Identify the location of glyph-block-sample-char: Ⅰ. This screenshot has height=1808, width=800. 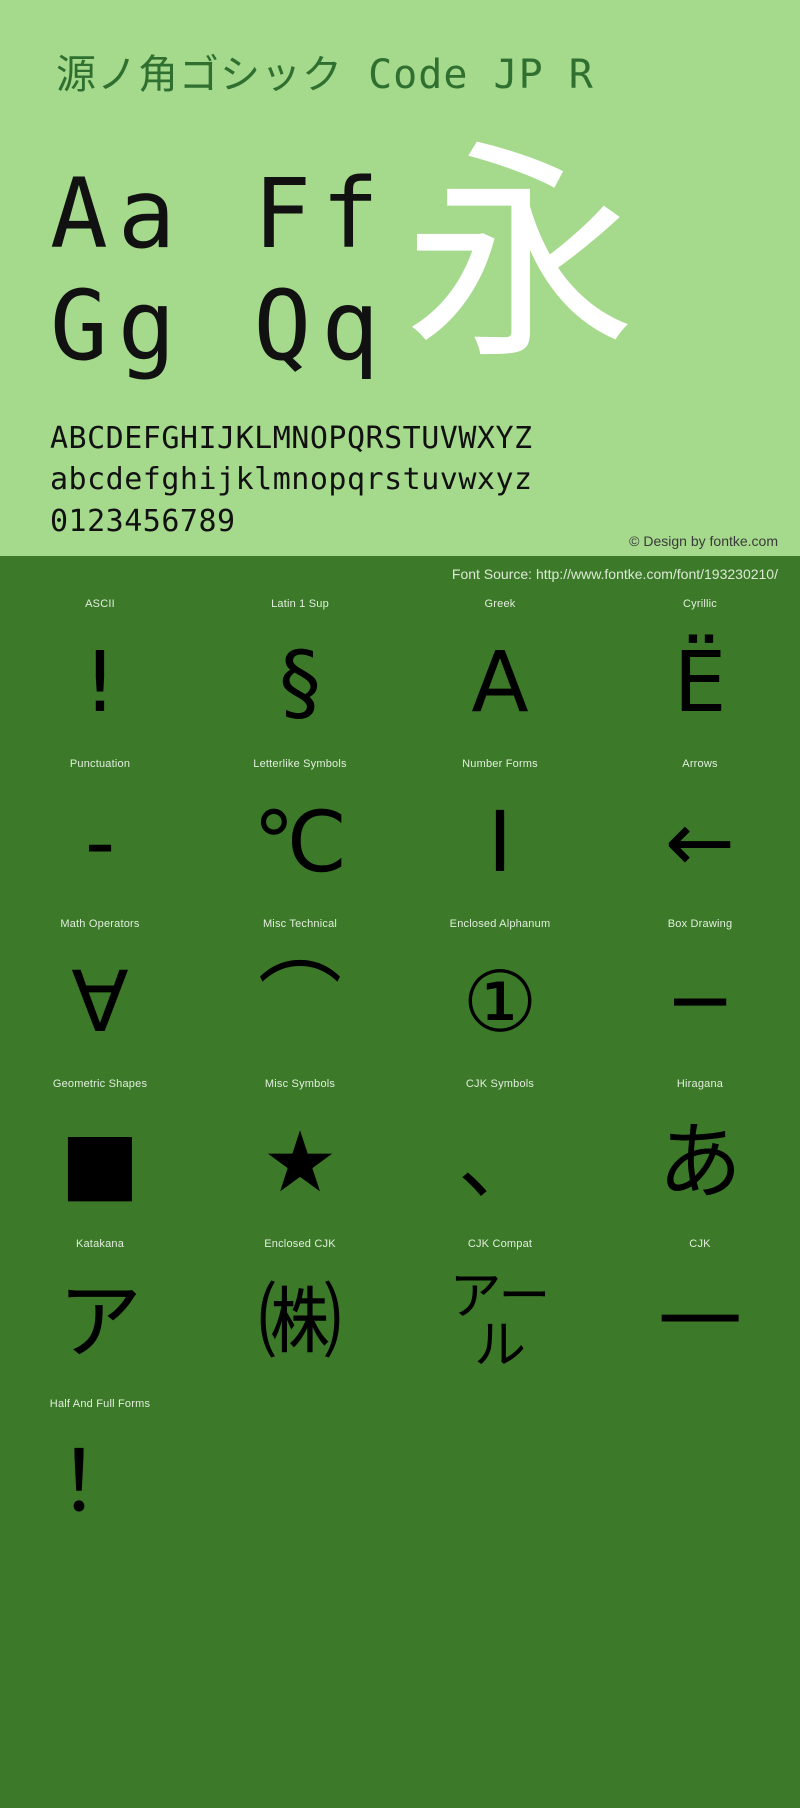
(500, 842).